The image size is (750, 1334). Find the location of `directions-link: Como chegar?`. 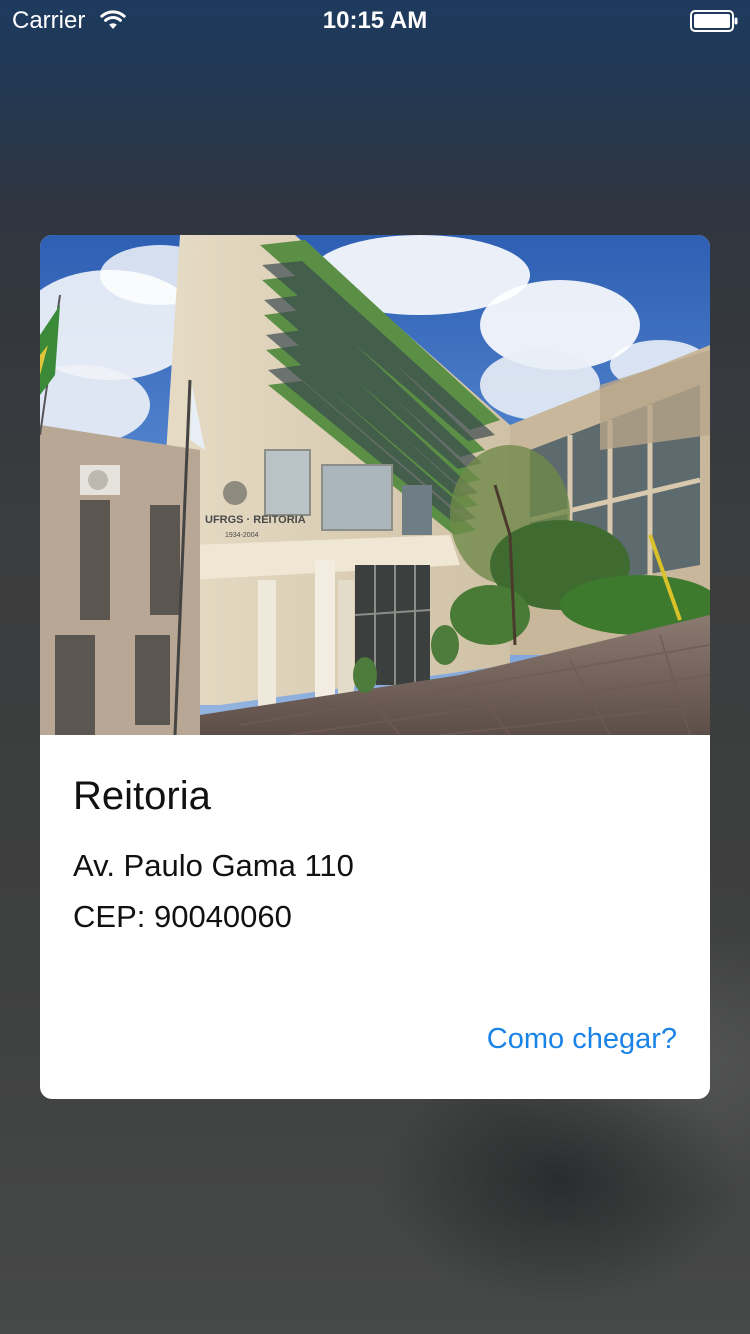

directions-link: Como chegar? is located at coordinates (582, 1039).